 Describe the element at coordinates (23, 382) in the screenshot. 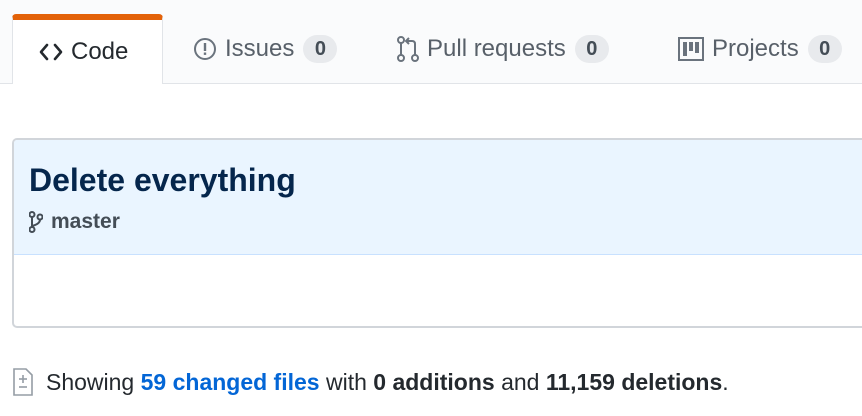

I see `diff-icon` at that location.